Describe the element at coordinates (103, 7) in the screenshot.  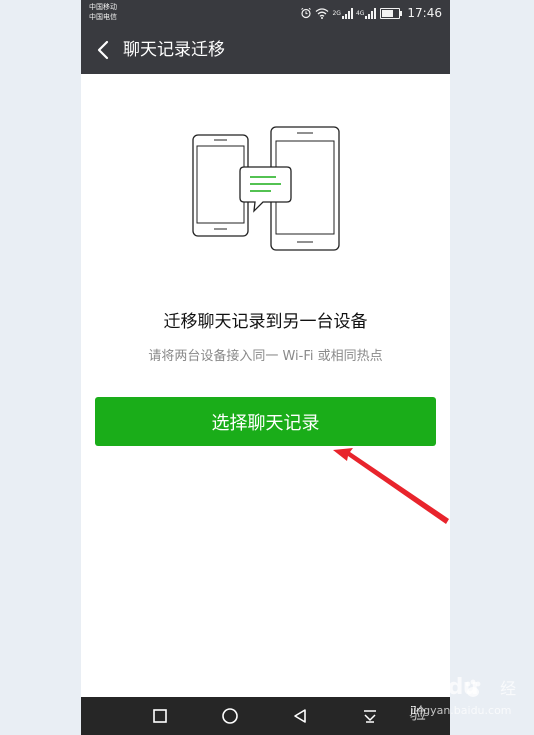
I see `carrier-1: 中国移动` at that location.